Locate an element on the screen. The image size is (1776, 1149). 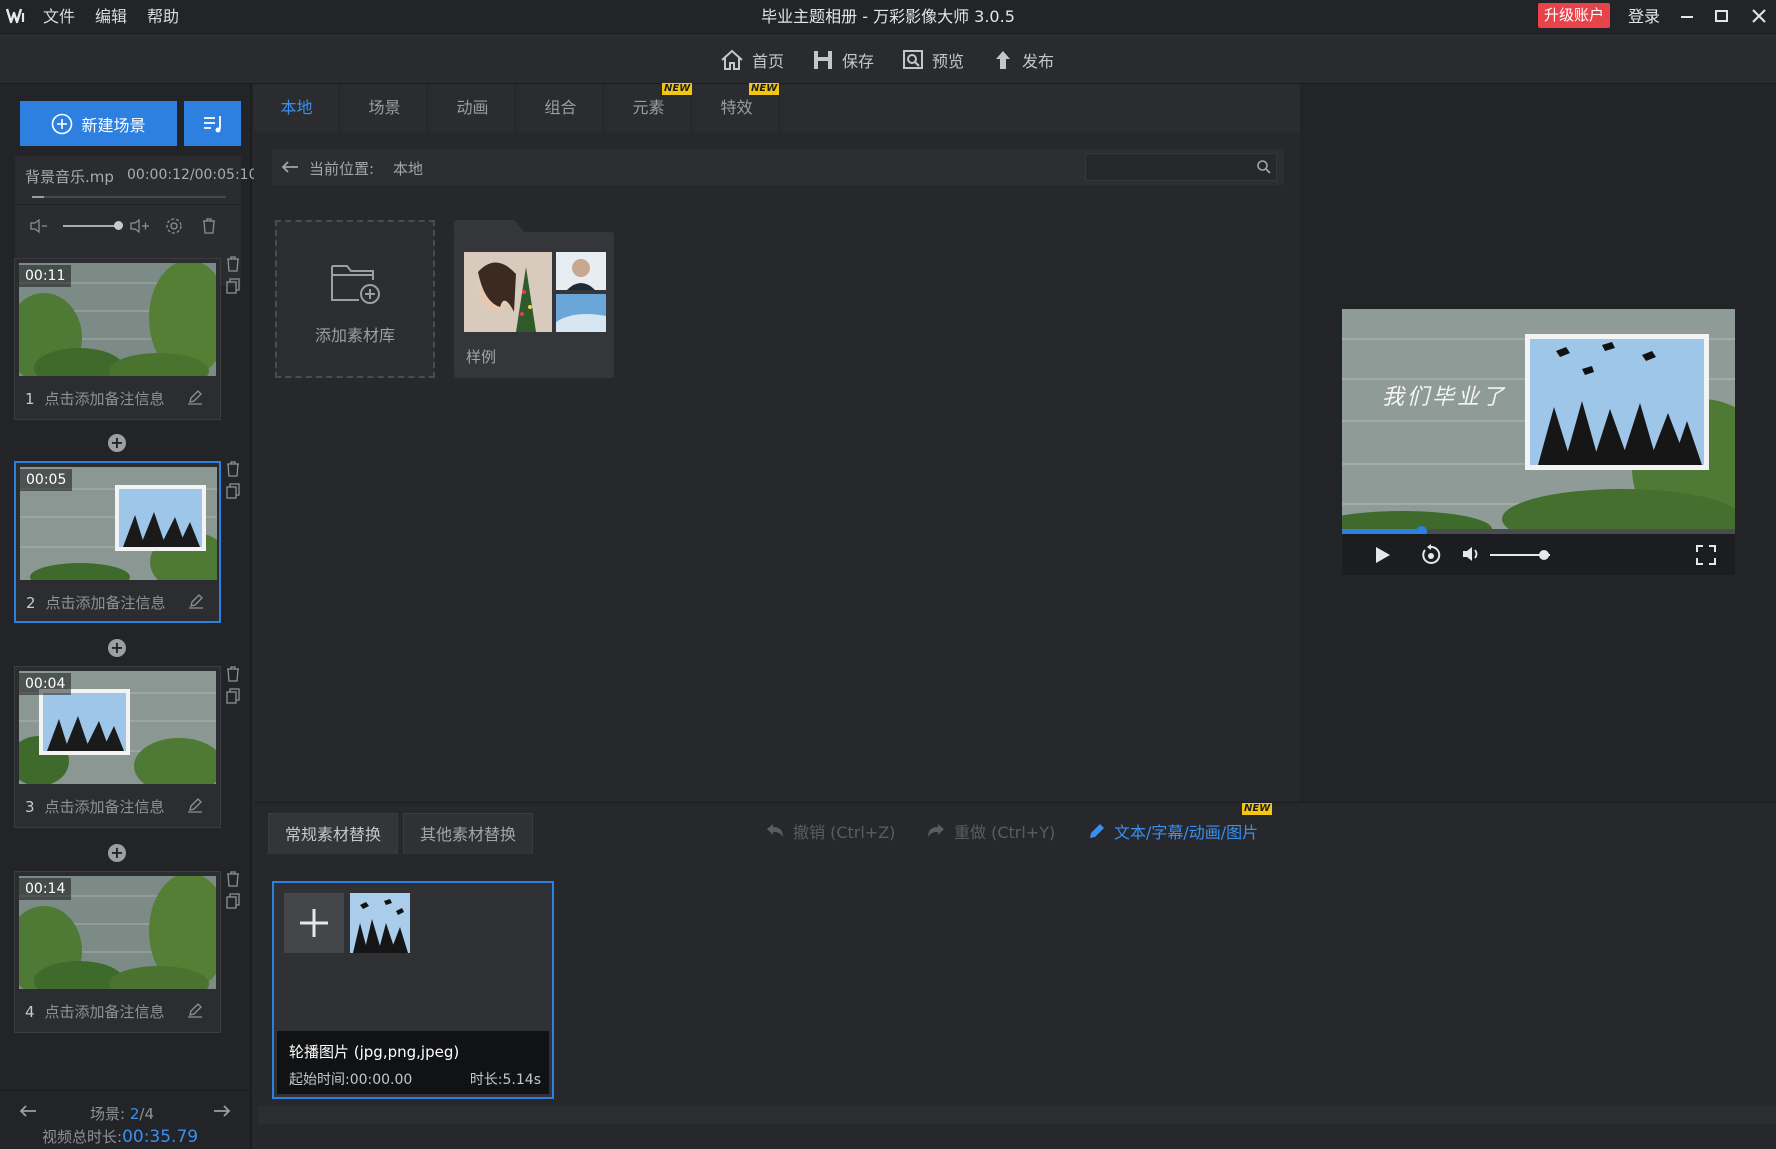
publish-icon is located at coordinates (1003, 60).